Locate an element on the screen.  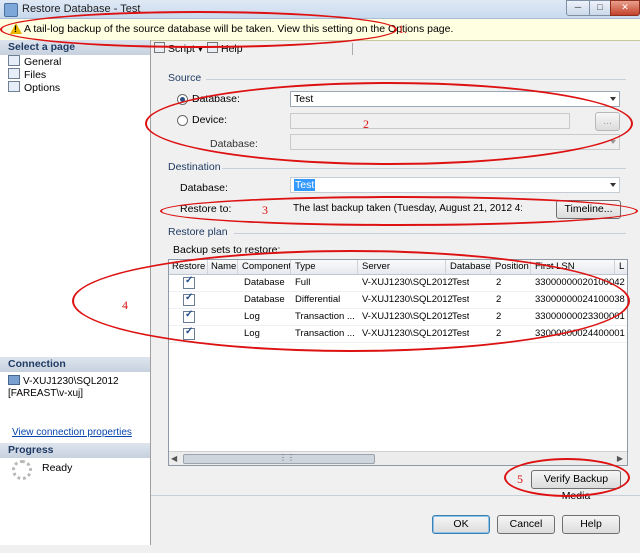
cell-first-lsn: 33000000023300001 is located at coordinates (580, 316).